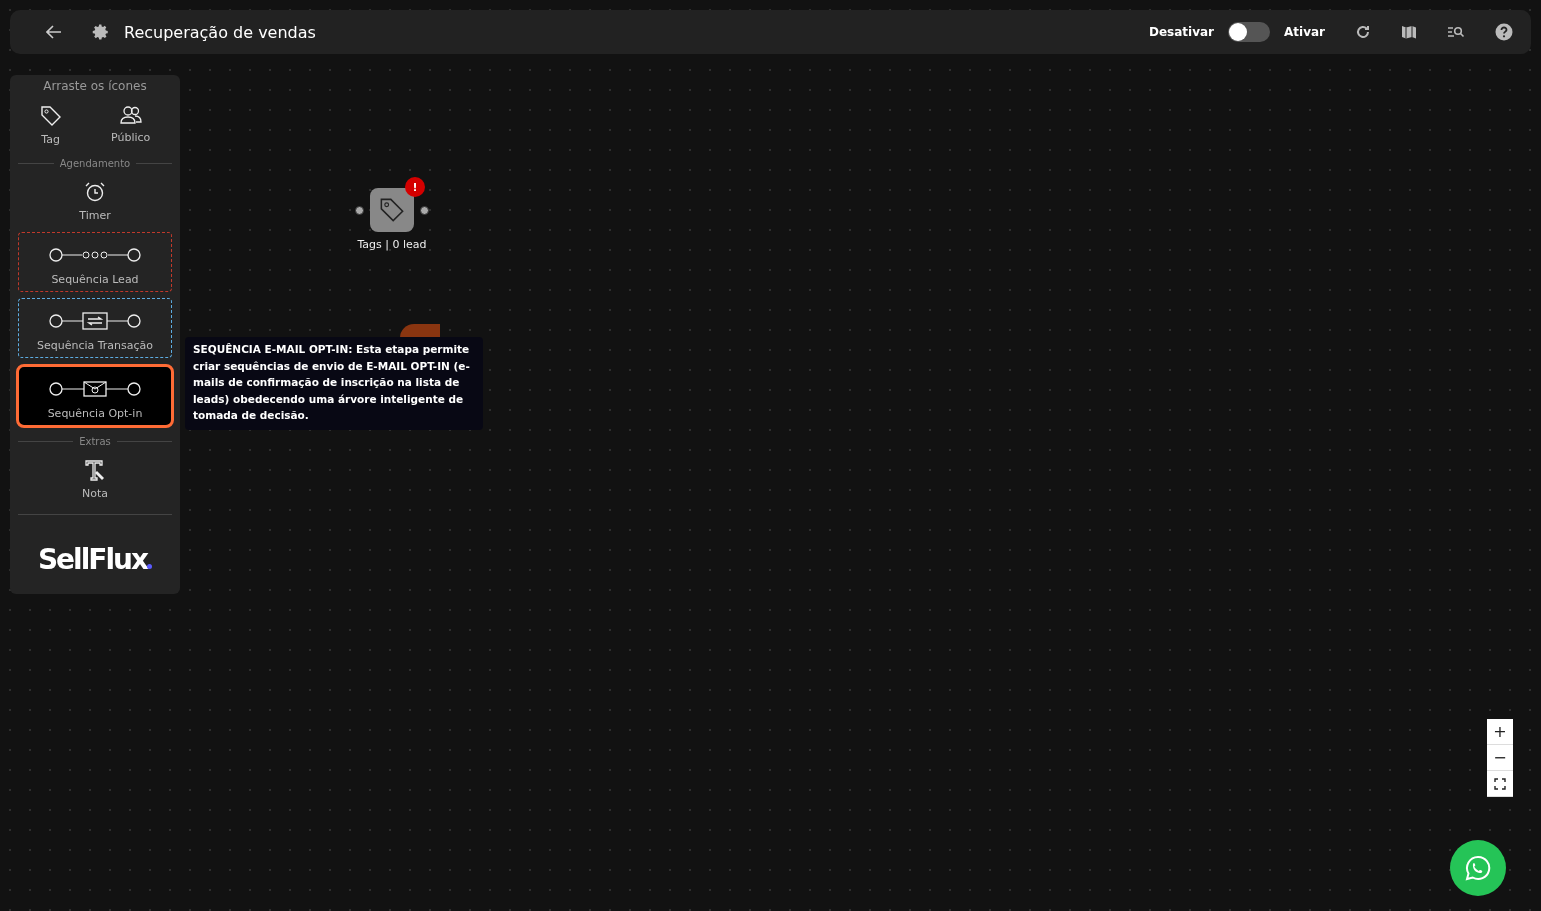 The image size is (1541, 911). I want to click on envelope-chain-icon, so click(95, 389).